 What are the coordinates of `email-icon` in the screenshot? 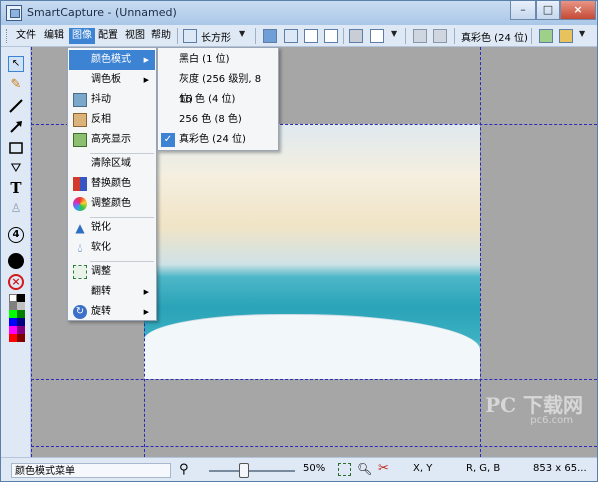 It's located at (377, 36).